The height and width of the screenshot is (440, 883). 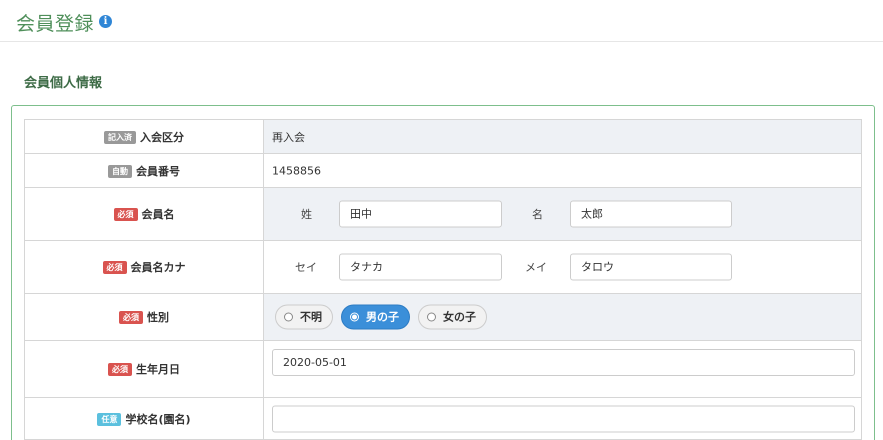 I want to click on field-value-cell: 2020-05-01, so click(x=562, y=369).